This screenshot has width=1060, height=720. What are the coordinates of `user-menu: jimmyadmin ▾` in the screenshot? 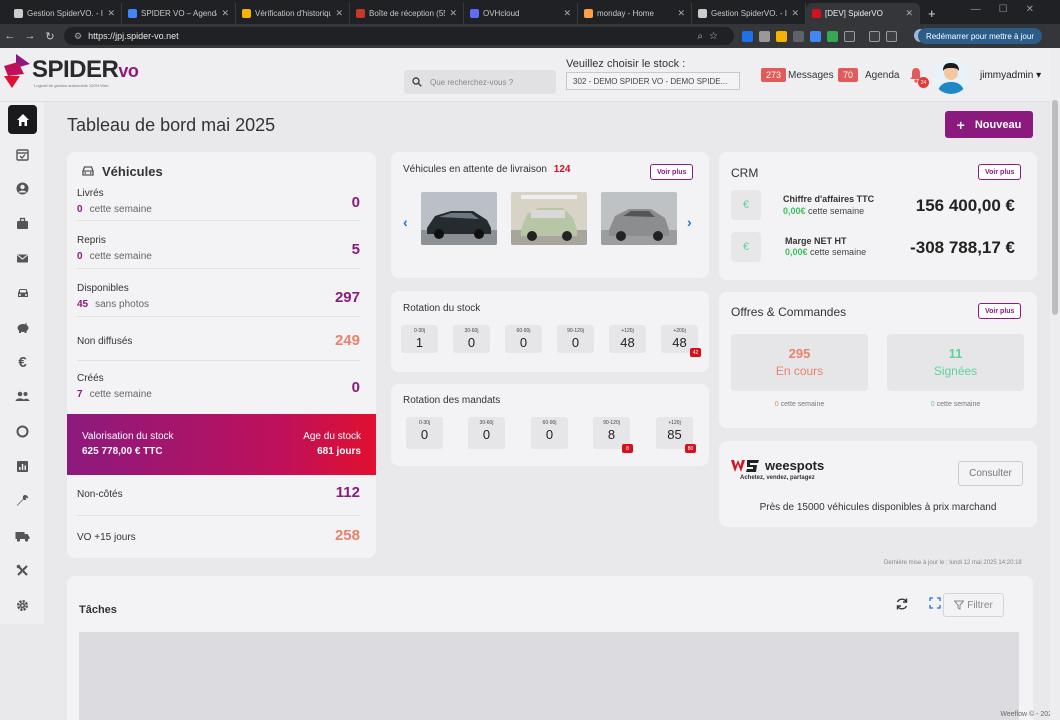 It's located at (1010, 75).